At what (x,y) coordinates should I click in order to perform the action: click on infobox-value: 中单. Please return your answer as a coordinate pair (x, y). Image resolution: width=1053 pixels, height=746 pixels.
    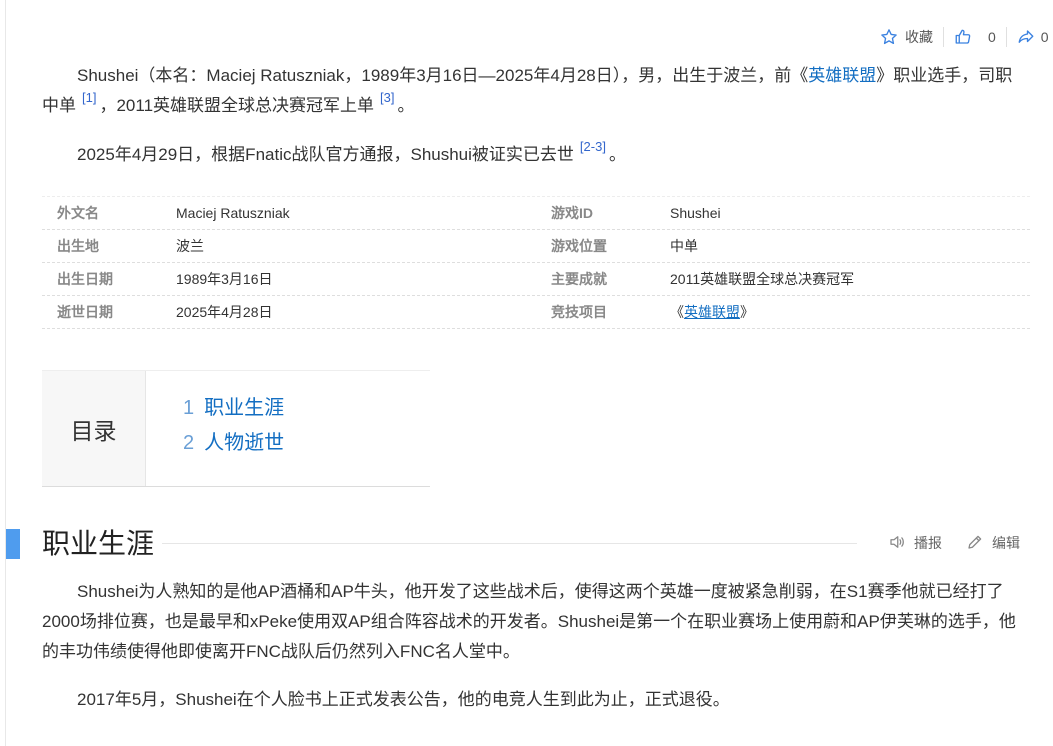
    Looking at the image, I should click on (684, 246).